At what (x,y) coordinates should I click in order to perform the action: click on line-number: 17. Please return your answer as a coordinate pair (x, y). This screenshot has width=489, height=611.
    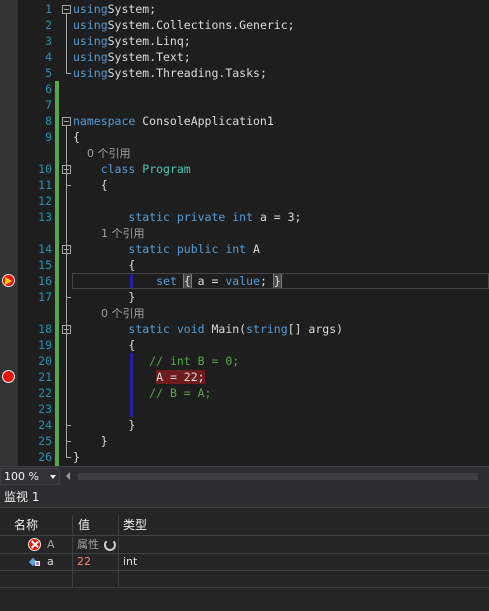
    Looking at the image, I should click on (45, 297).